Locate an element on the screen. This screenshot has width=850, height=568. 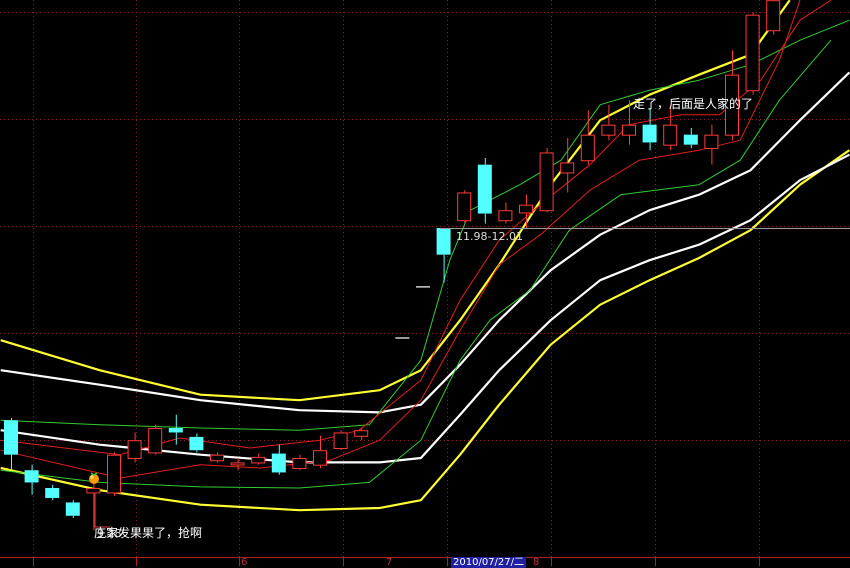
buy-annotation: 庄家发果果了，抢啊 is located at coordinates (148, 533).